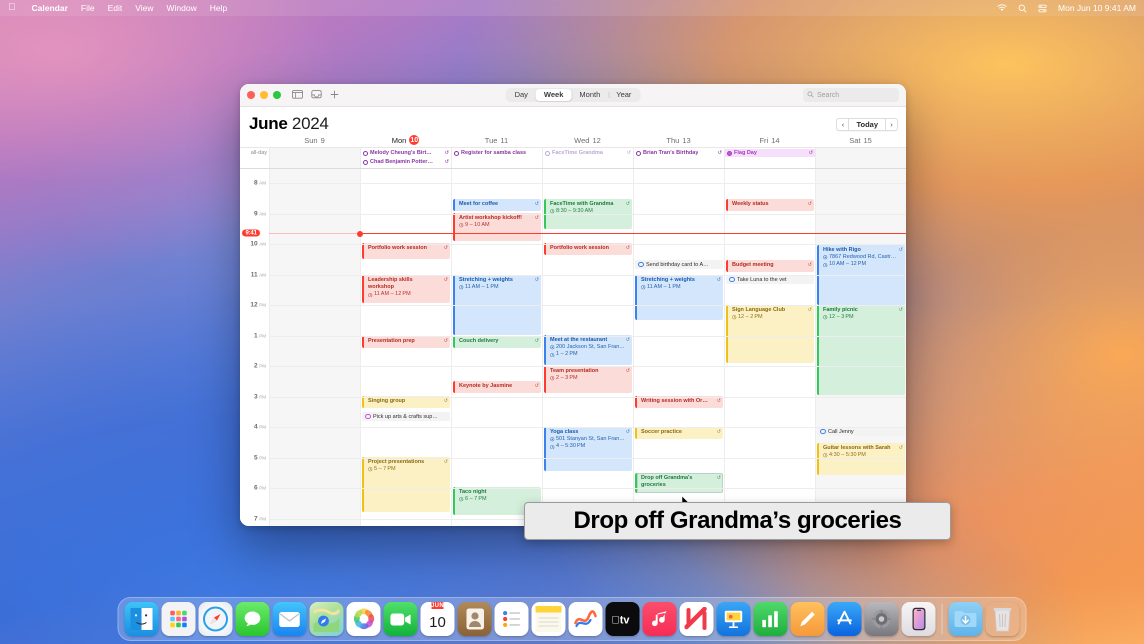  Describe the element at coordinates (406, 484) in the screenshot. I see `calendar-event: Project presentations 5 – 7 PM ↺` at that location.